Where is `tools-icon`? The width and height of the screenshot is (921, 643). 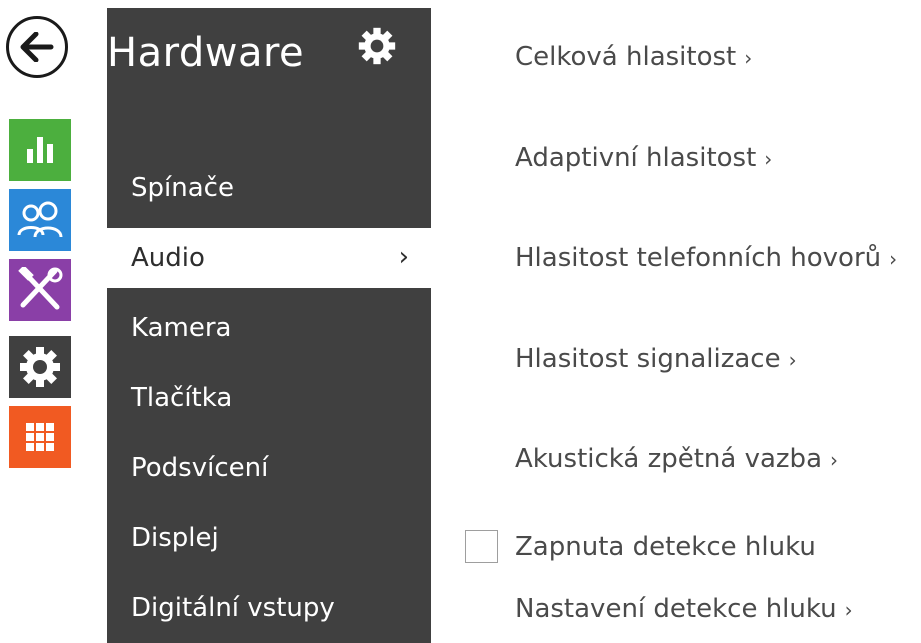
tools-icon is located at coordinates (40, 288).